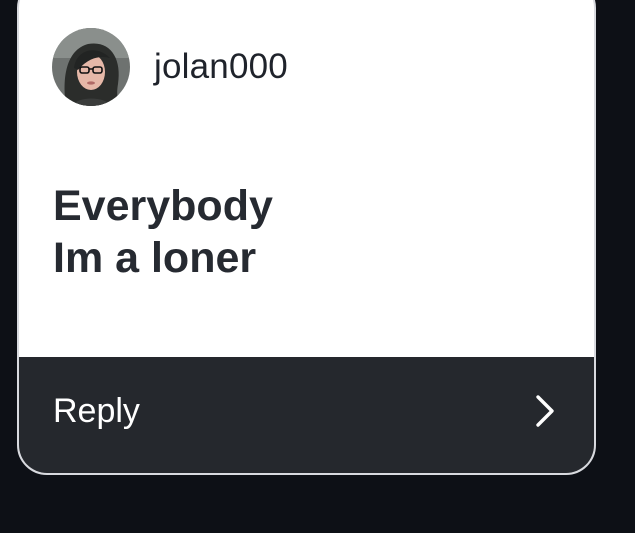 This screenshot has height=533, width=635. I want to click on message-line-1: Everybody, so click(163, 206).